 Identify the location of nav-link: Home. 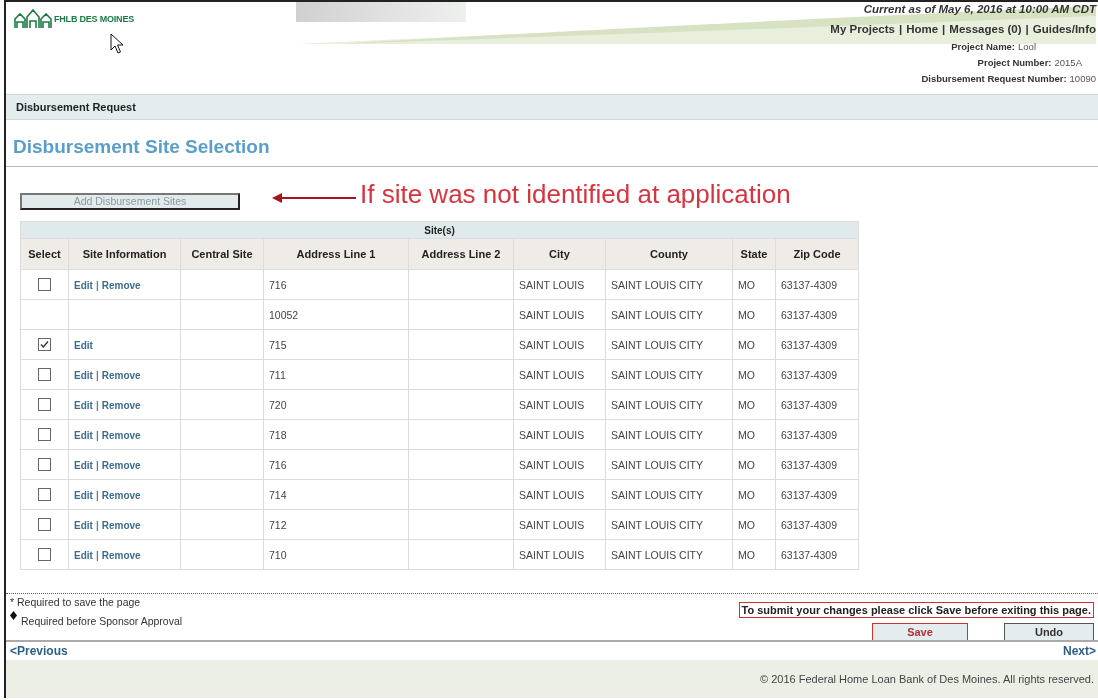
(922, 29).